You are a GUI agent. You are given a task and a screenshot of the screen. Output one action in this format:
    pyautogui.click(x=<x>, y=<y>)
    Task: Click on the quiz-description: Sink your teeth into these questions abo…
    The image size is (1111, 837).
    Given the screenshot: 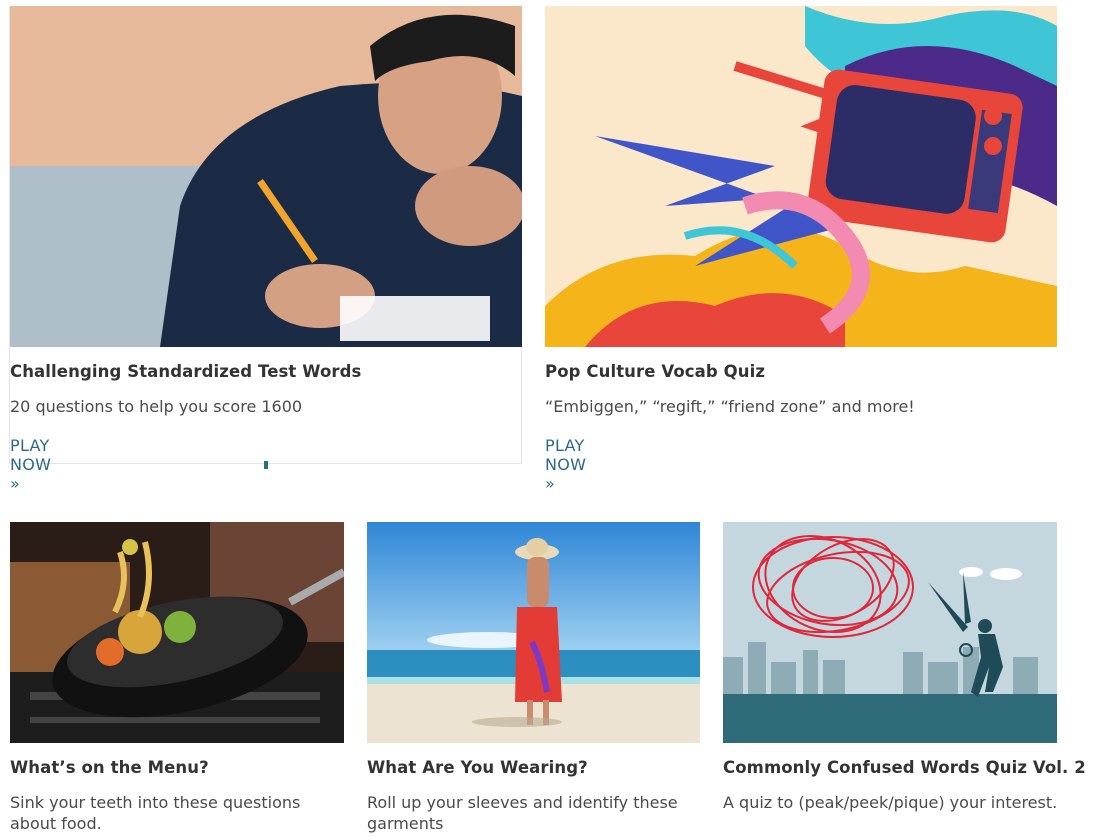 What is the action you would take?
    pyautogui.click(x=155, y=813)
    